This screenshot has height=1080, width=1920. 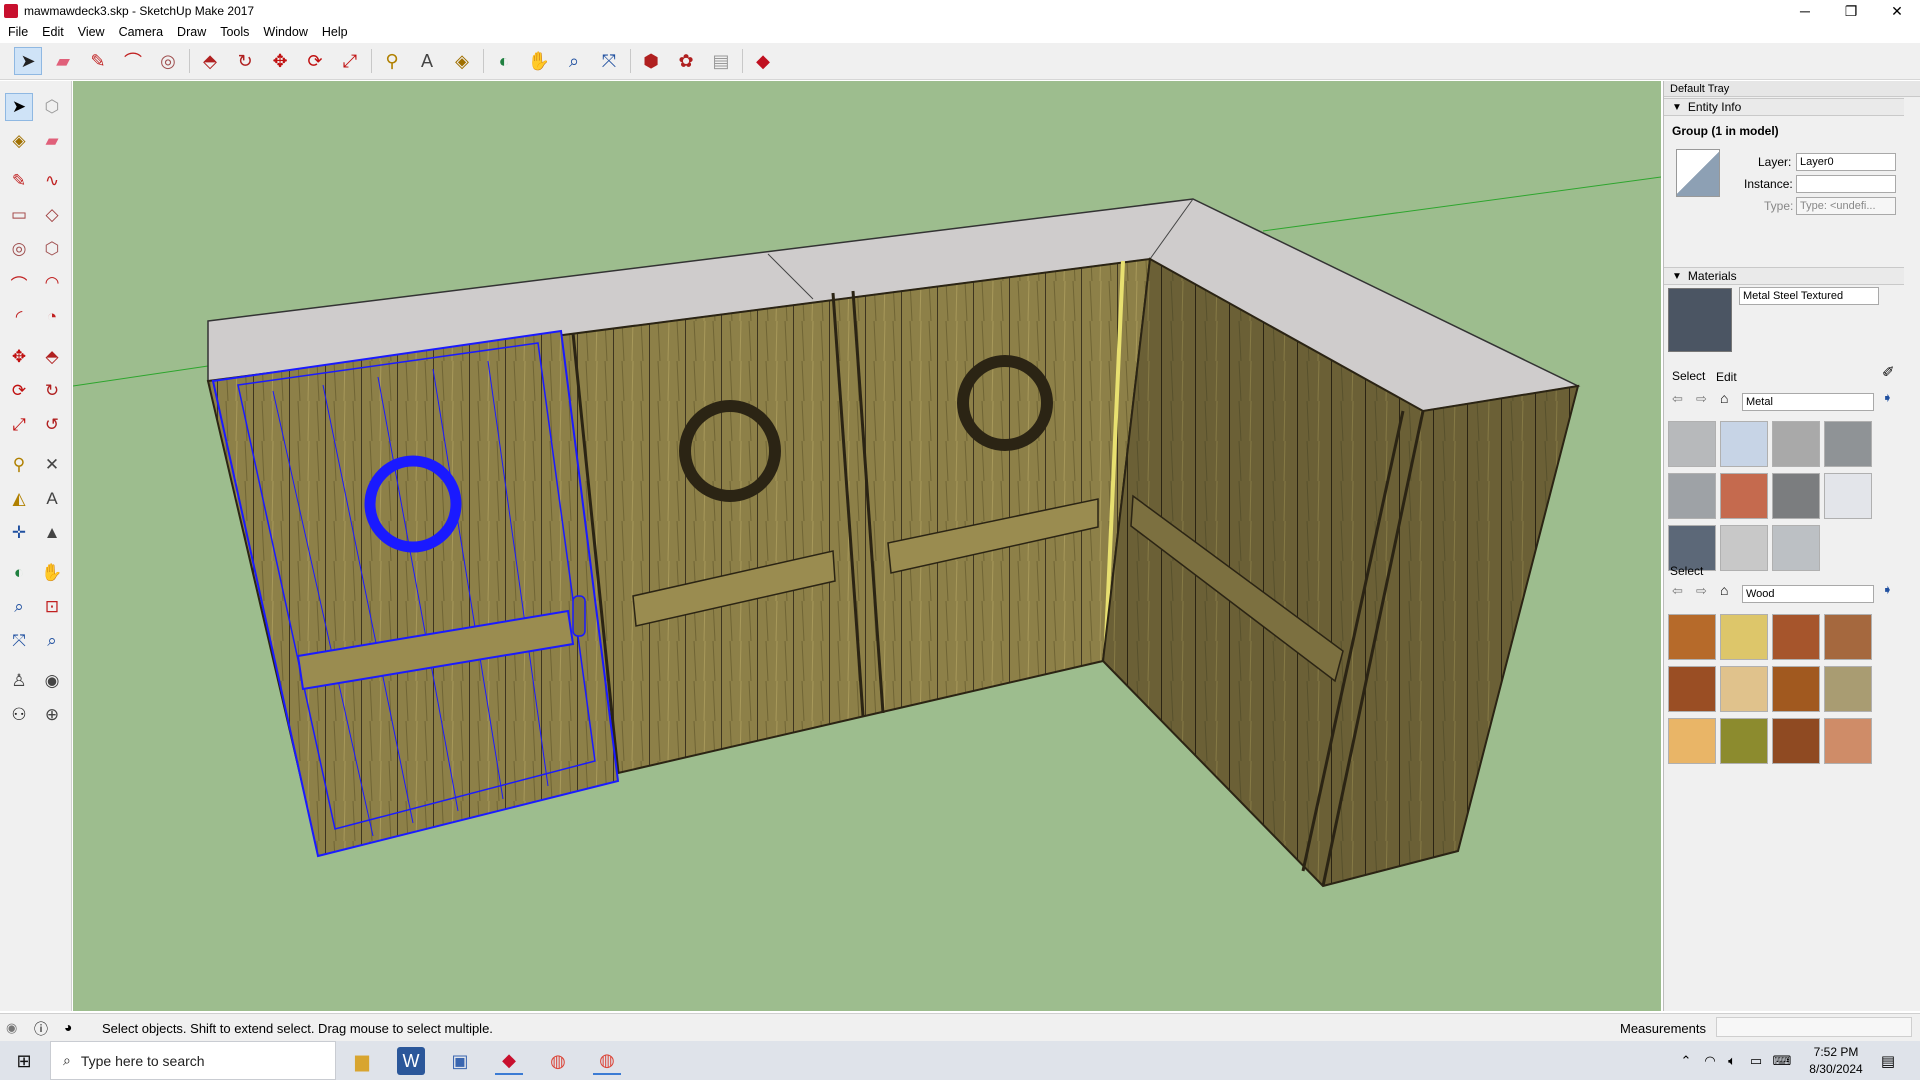 What do you see at coordinates (19, 715) in the screenshot?
I see `walk-tool-icon: ⚇` at bounding box center [19, 715].